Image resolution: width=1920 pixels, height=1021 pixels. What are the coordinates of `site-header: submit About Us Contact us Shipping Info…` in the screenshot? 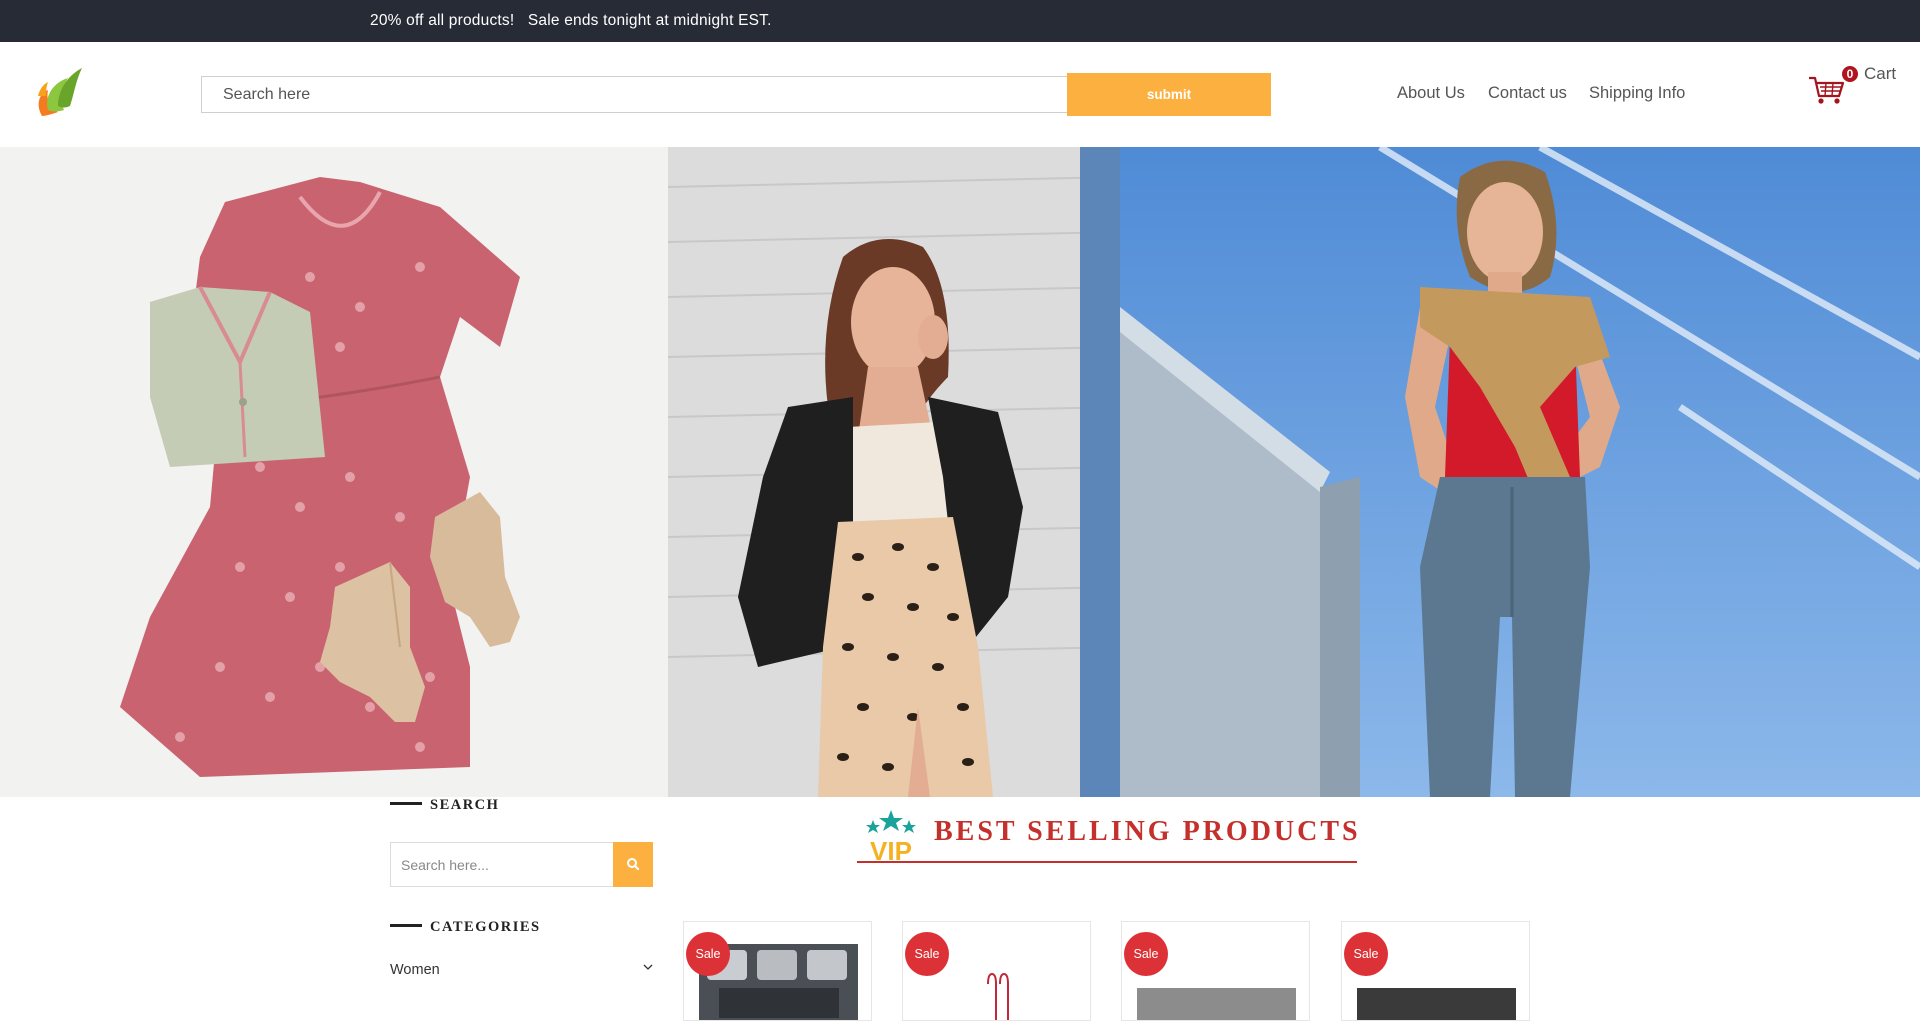 It's located at (960, 94).